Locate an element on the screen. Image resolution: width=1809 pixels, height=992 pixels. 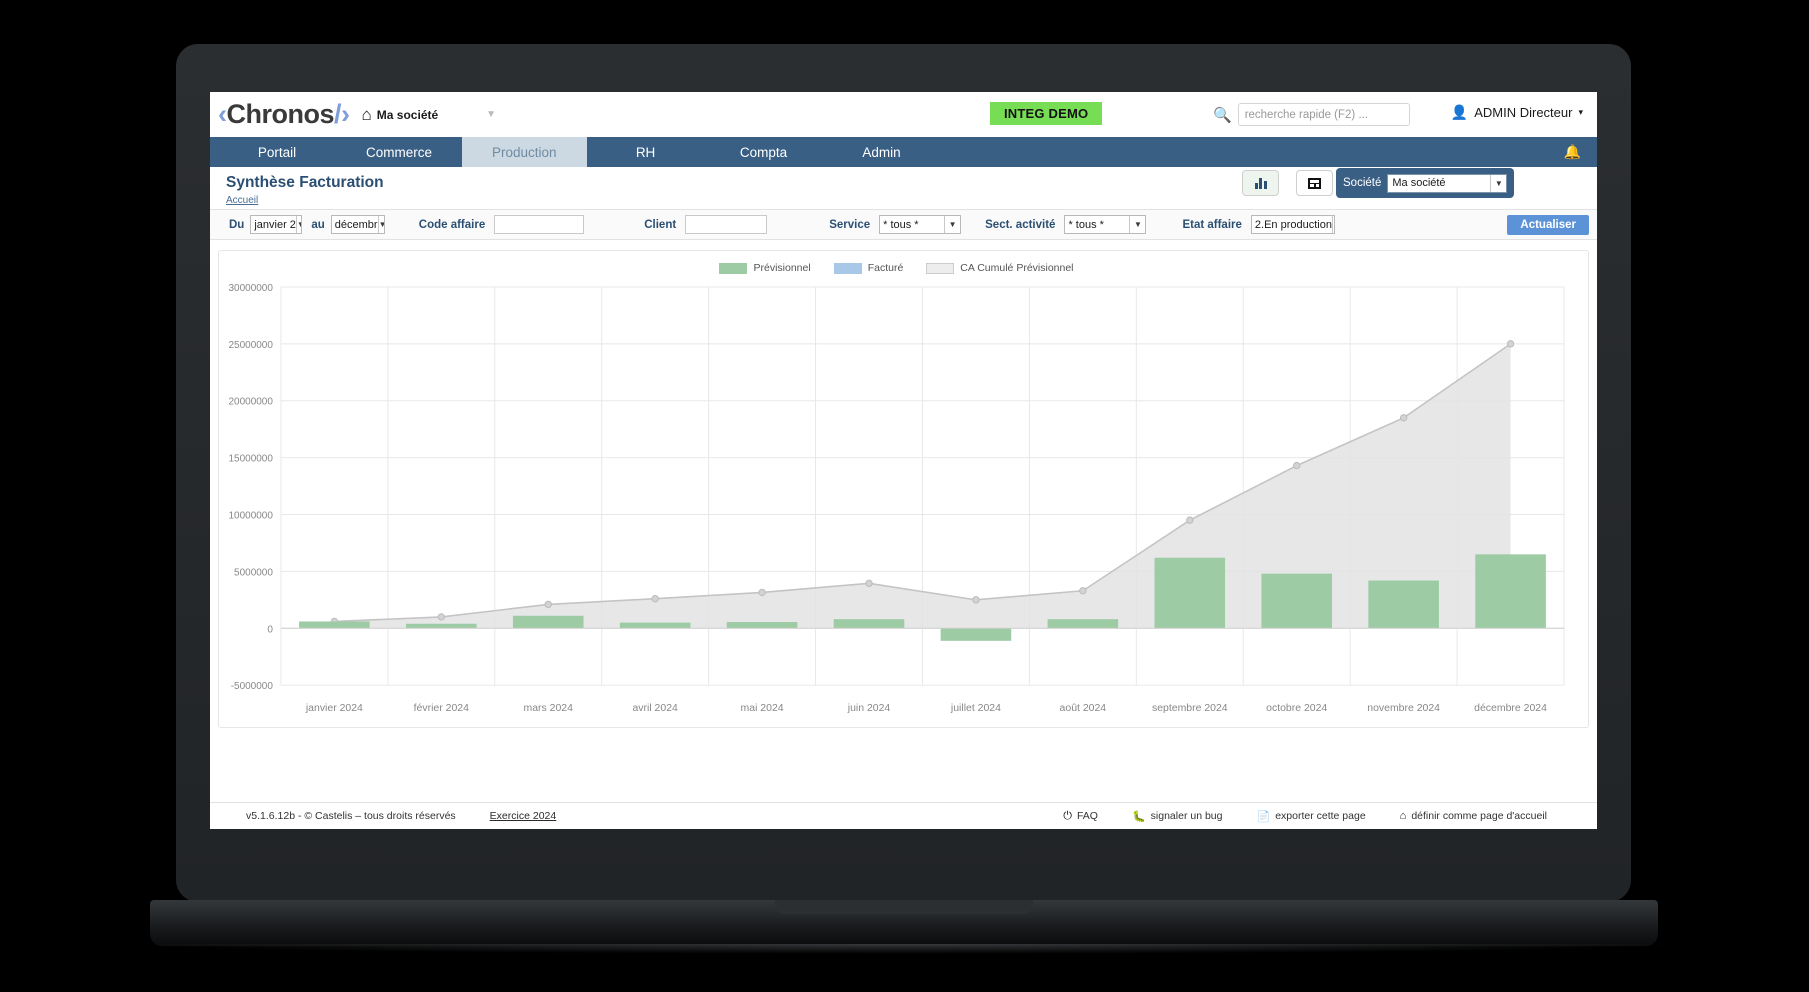
svg-text: 10000000 is located at coordinates (250, 516).